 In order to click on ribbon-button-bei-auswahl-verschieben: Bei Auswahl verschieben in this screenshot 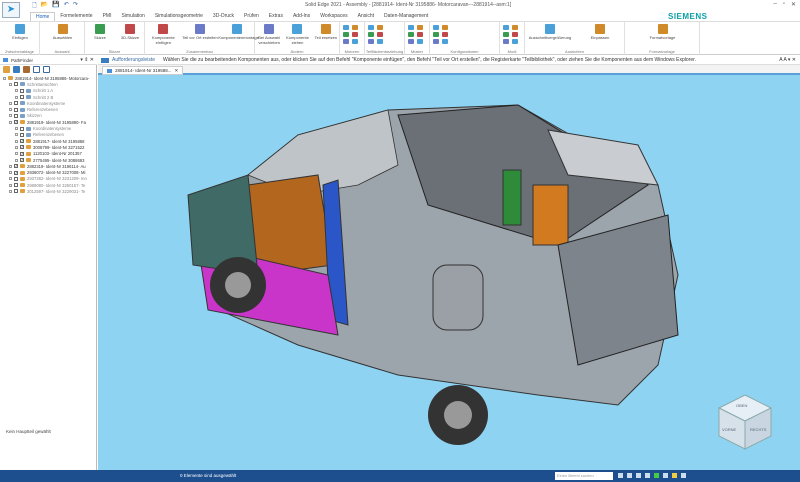, I will do `click(269, 34)`.